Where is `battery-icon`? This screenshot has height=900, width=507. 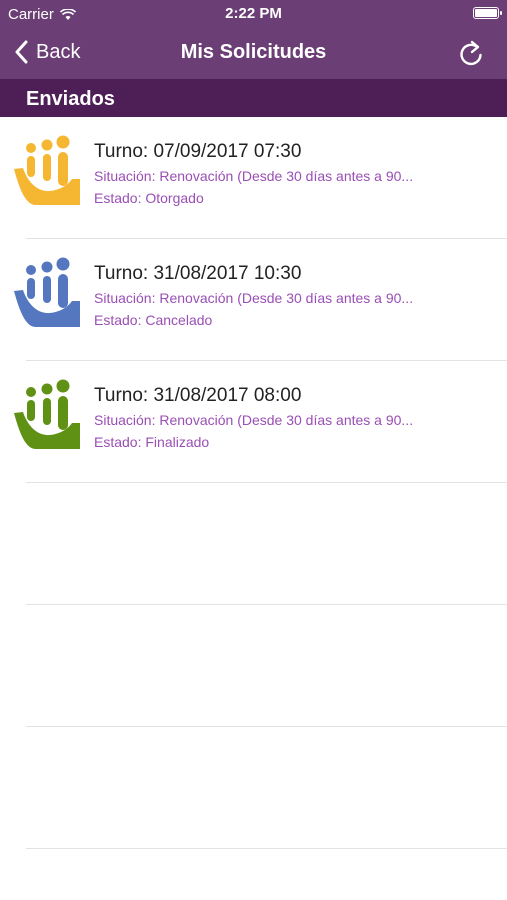 battery-icon is located at coordinates (487, 13).